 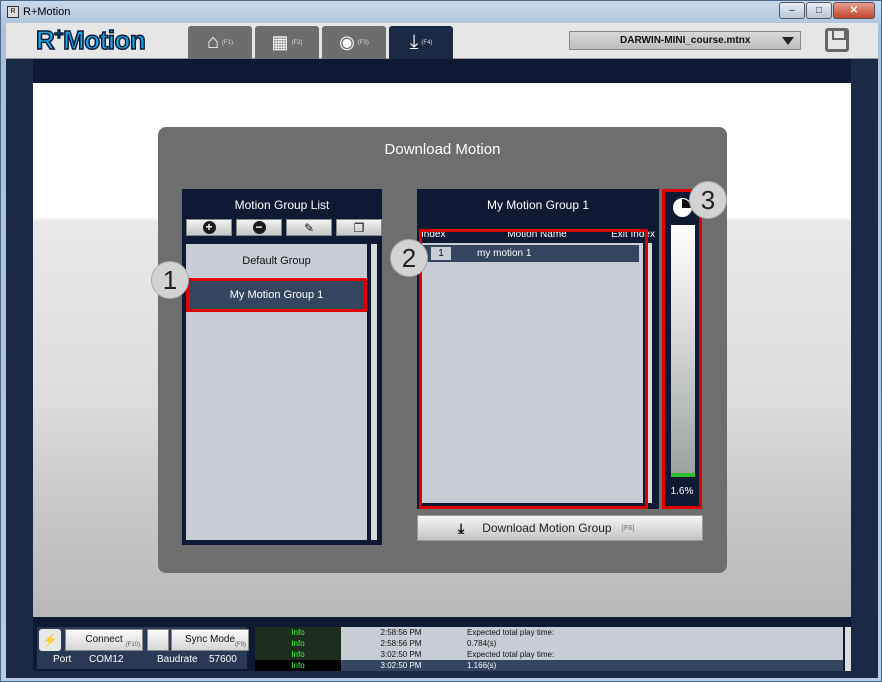 I want to click on add-group-button: +, so click(x=209, y=227).